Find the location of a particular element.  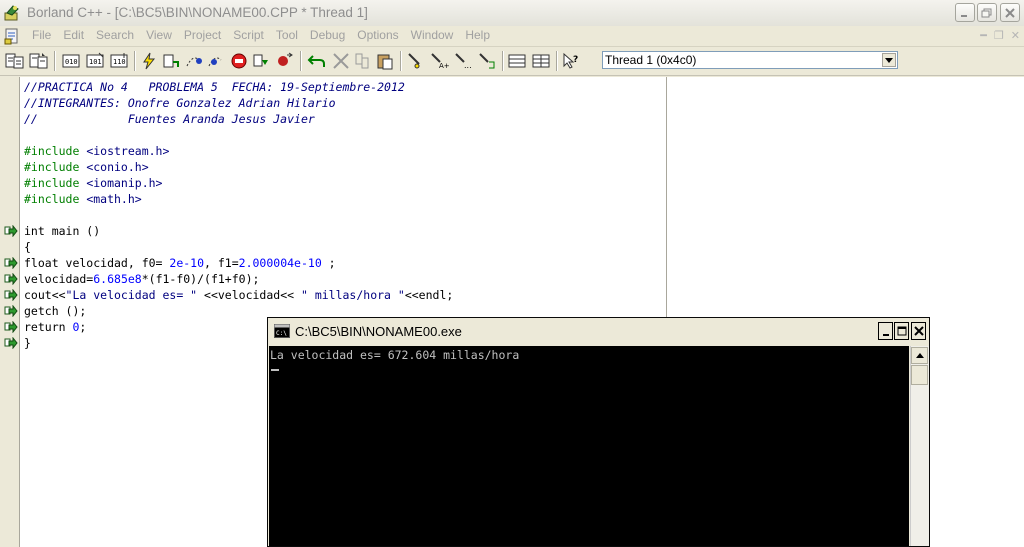

add-breakpoint-icon is located at coordinates (261, 61).